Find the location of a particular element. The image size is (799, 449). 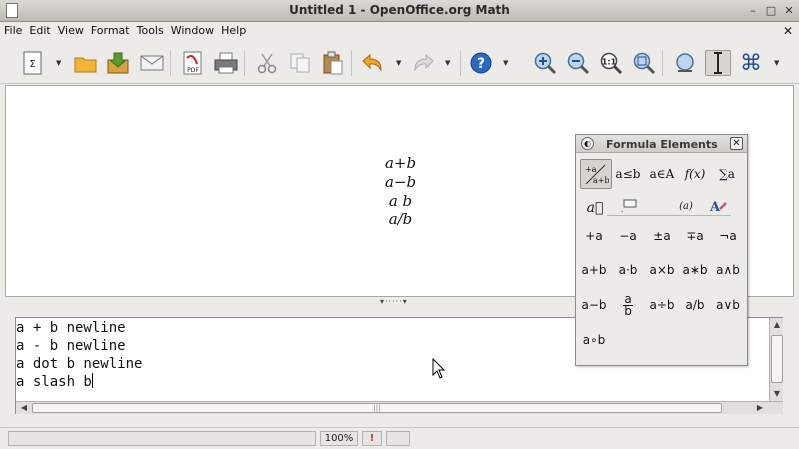

menu-format: Format is located at coordinates (110, 29).